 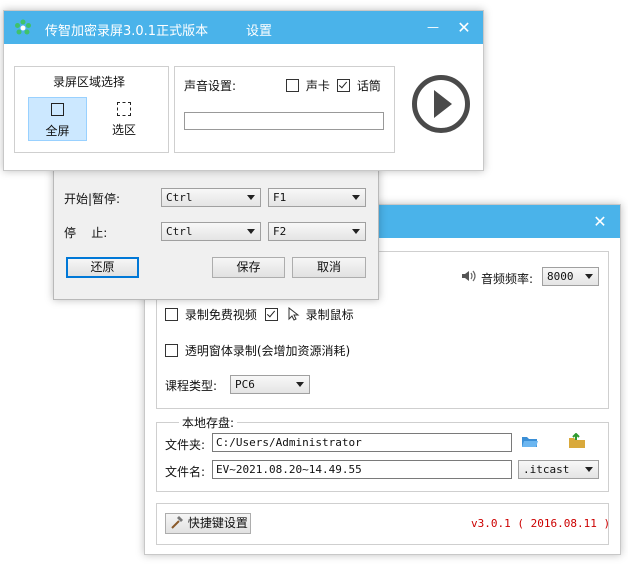 I want to click on soundcard-label: 声卡, so click(x=317, y=86).